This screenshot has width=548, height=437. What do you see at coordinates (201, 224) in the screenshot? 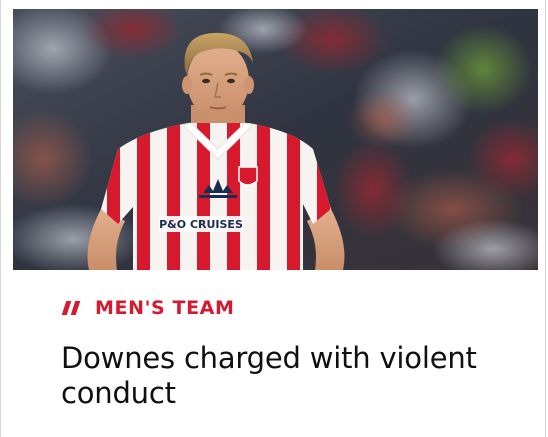
I see `shirt-sponsor-text: P&O CRUISES` at bounding box center [201, 224].